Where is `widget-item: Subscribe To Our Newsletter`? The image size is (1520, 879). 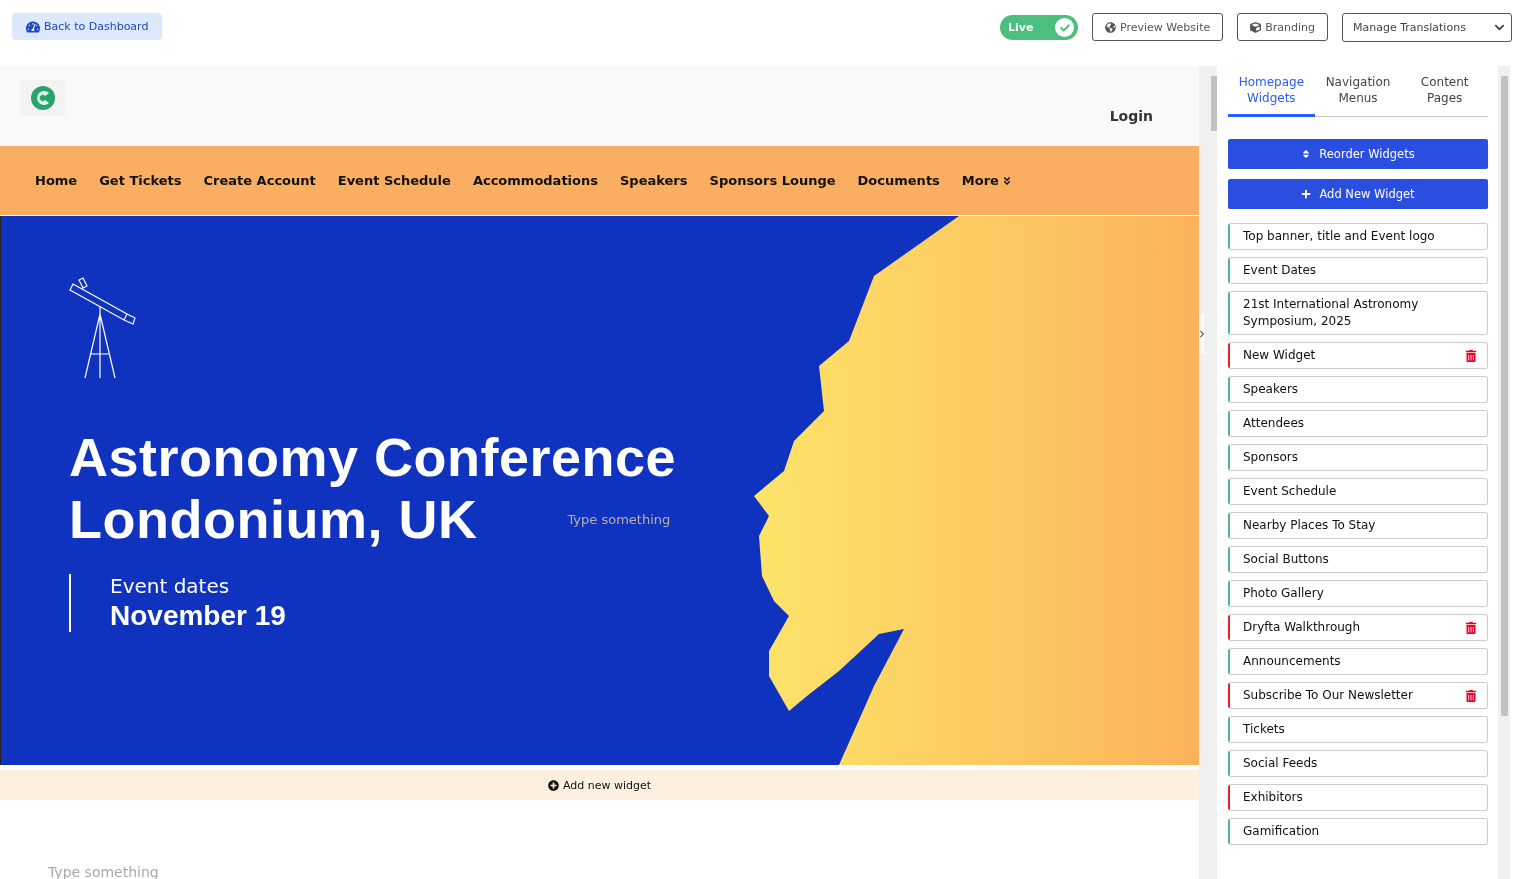
widget-item: Subscribe To Our Newsletter is located at coordinates (1358, 695).